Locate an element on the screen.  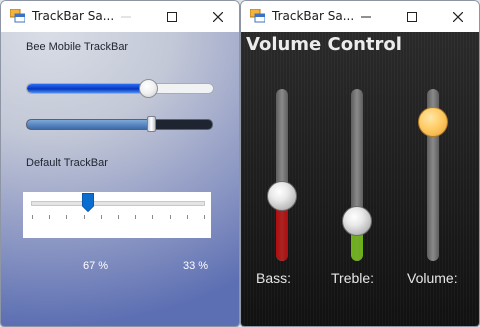
volume-control-heading: Volume Control is located at coordinates (324, 44).